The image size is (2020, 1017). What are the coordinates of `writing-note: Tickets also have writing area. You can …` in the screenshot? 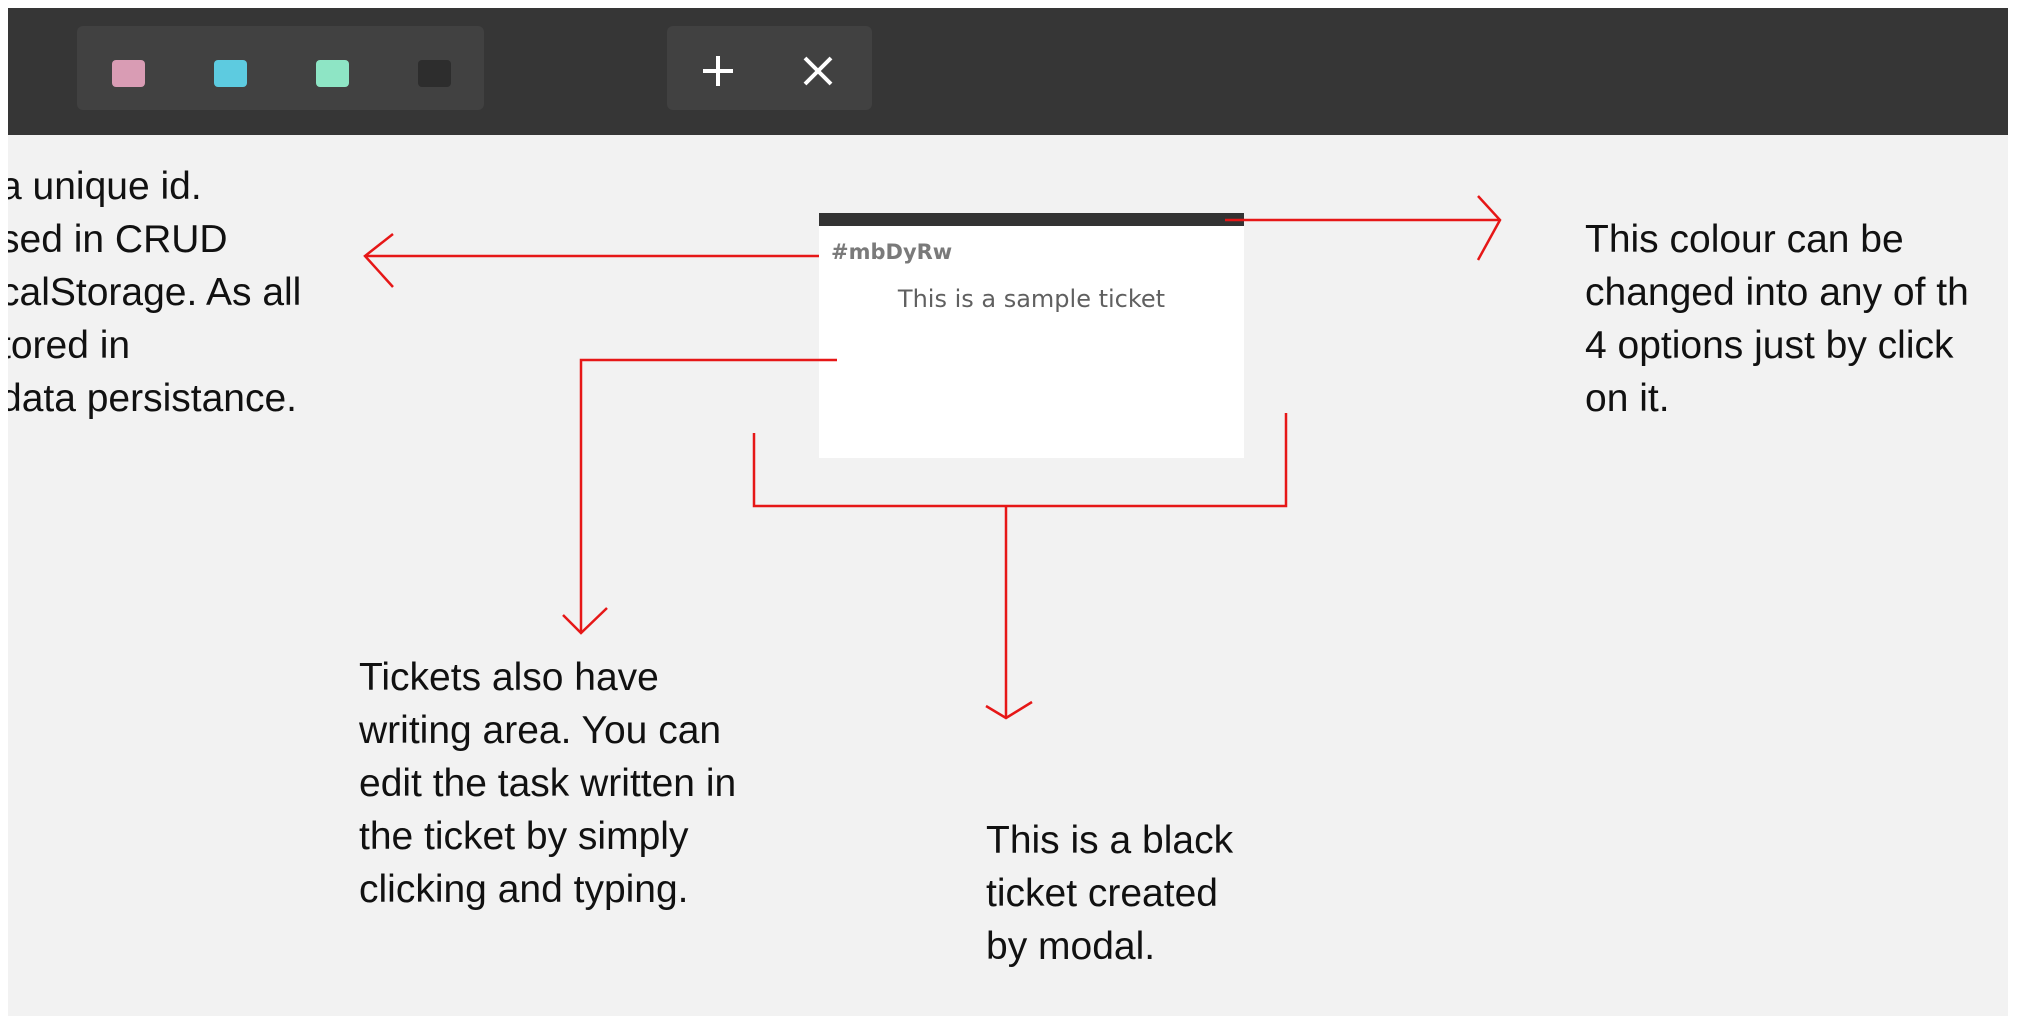 It's located at (547, 783).